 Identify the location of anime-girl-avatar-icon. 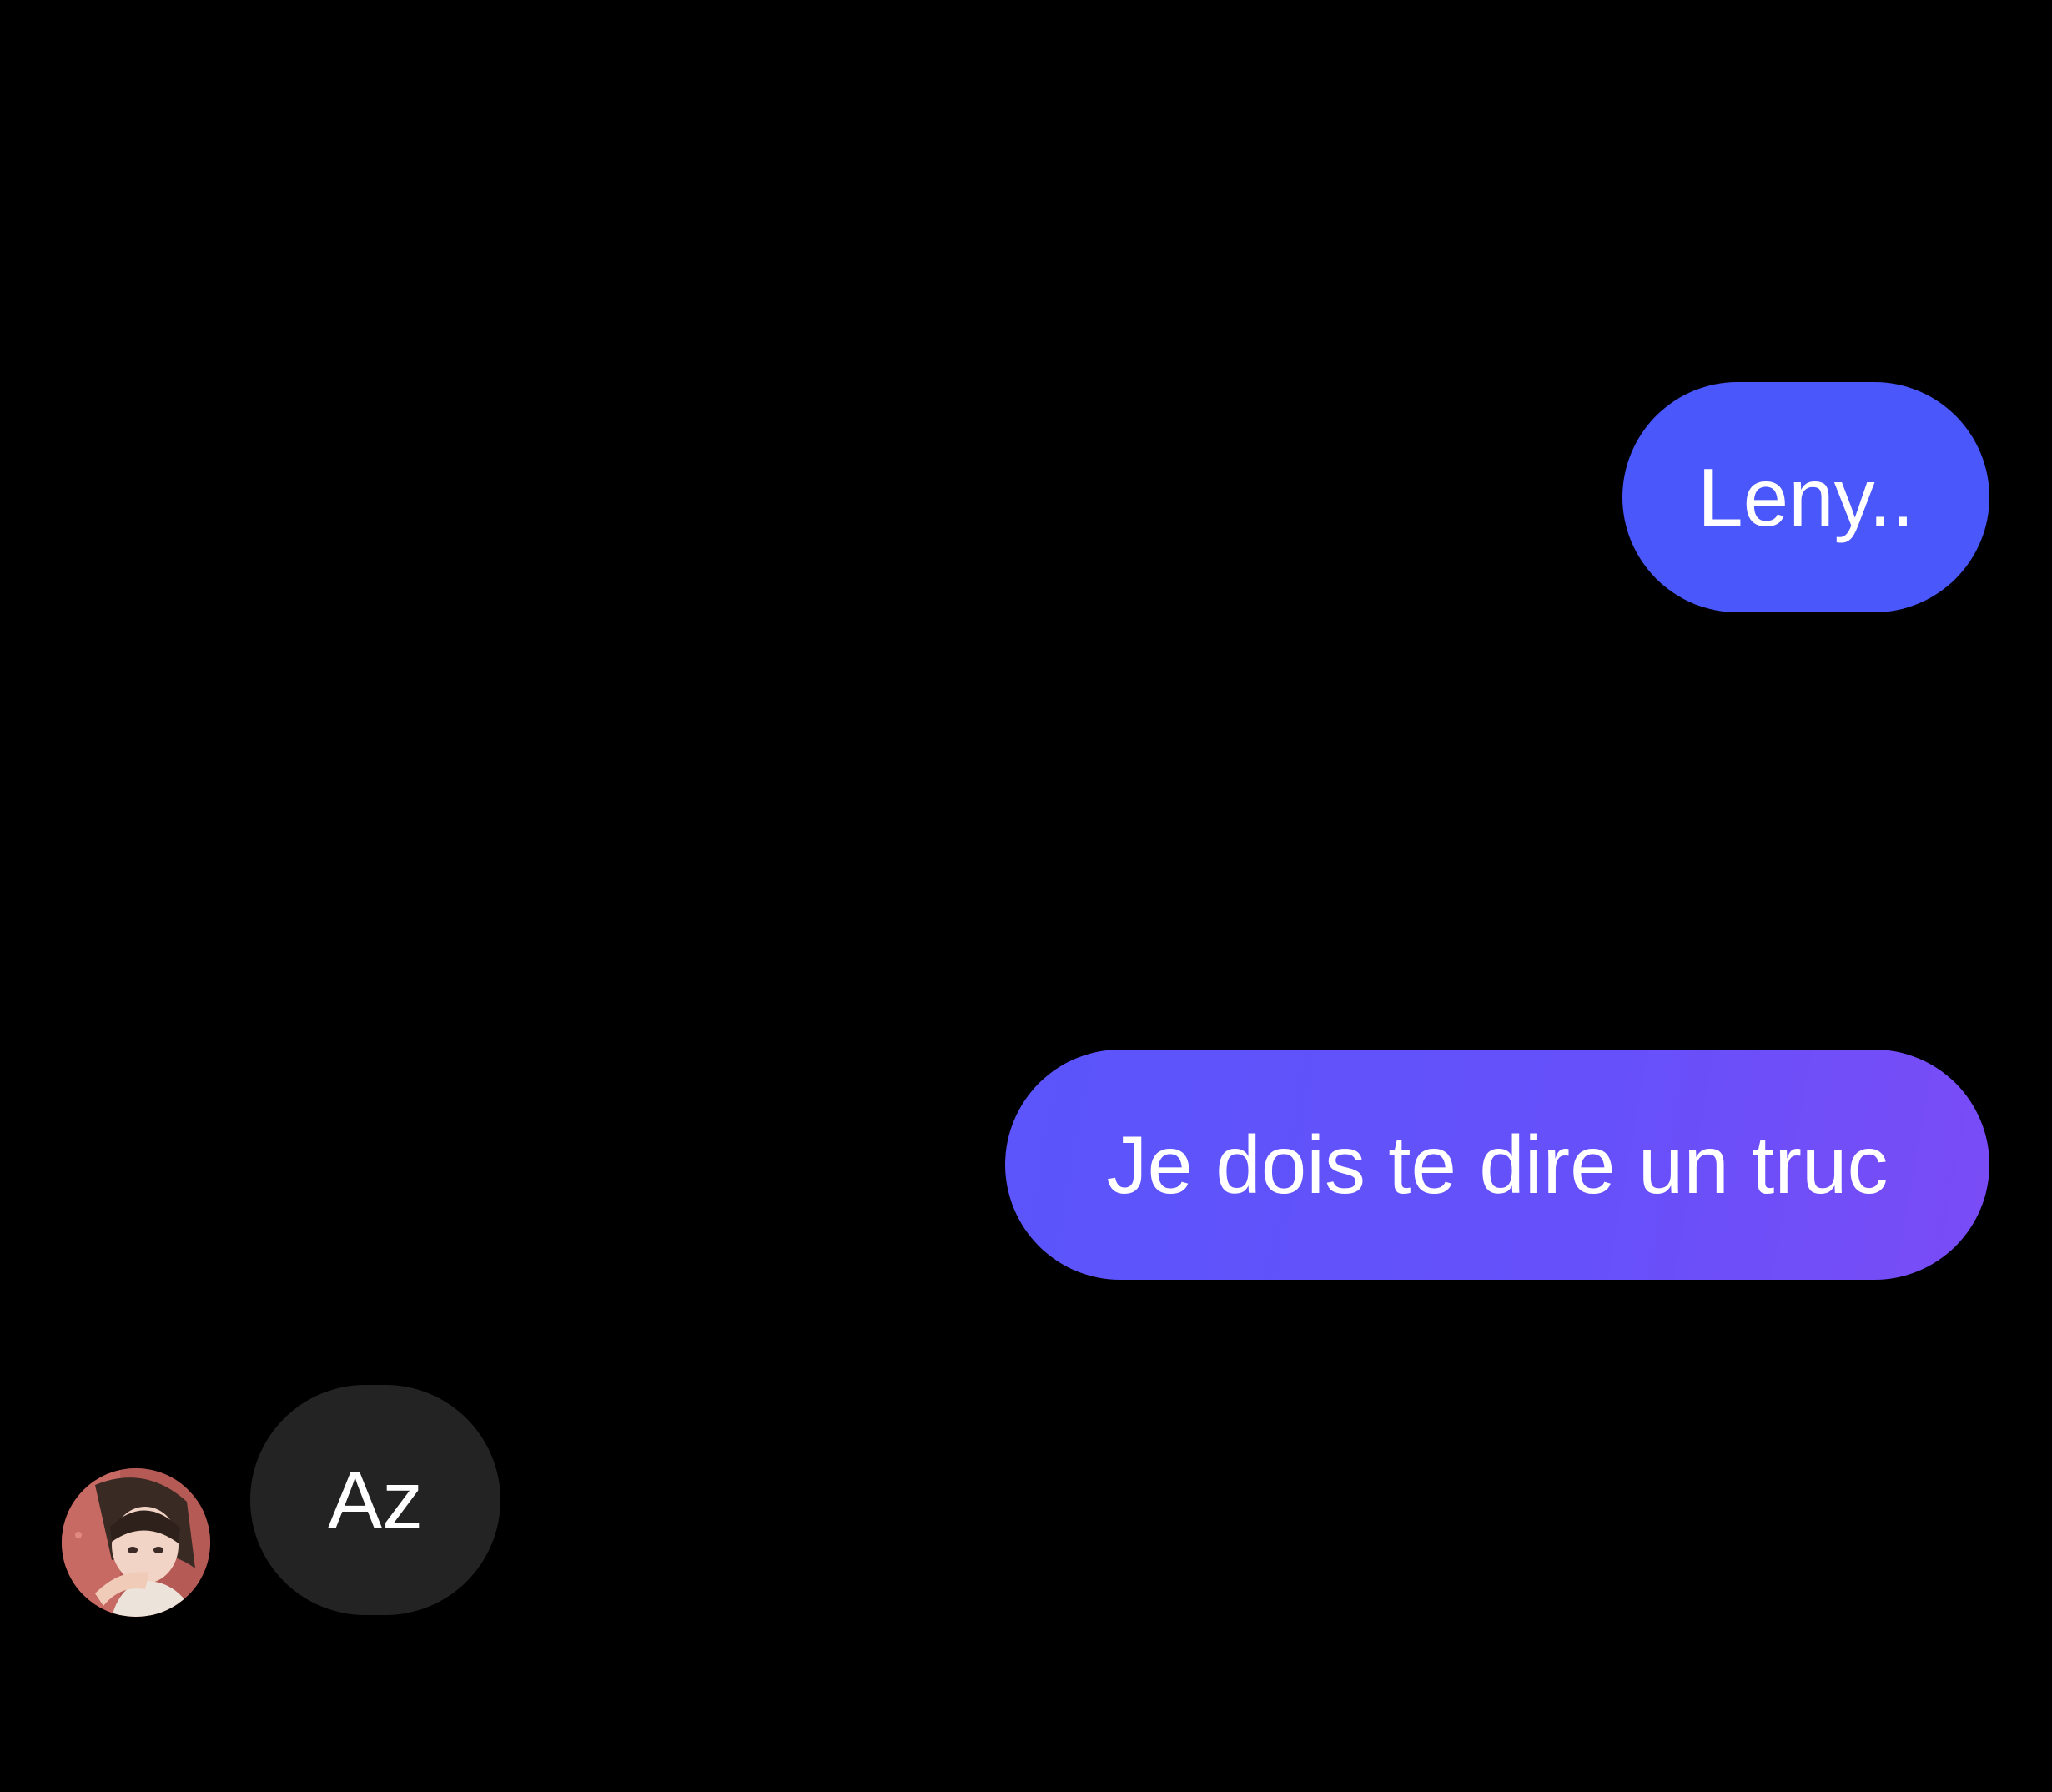
(136, 1542).